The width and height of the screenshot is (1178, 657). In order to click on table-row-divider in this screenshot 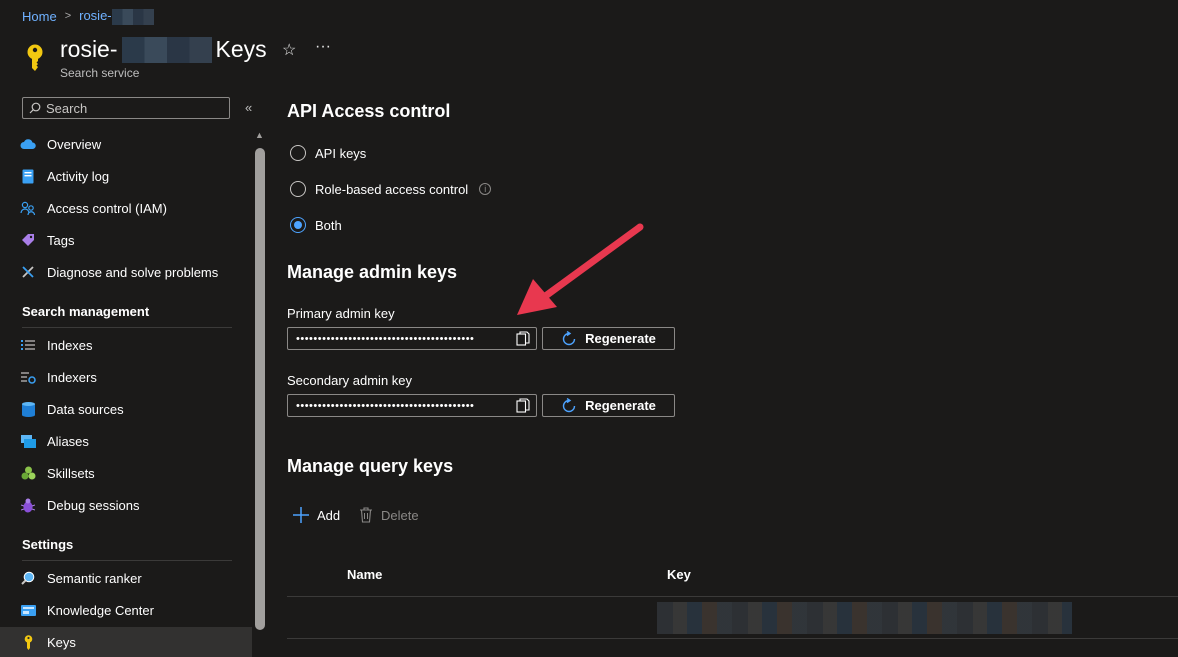, I will do `click(732, 638)`.